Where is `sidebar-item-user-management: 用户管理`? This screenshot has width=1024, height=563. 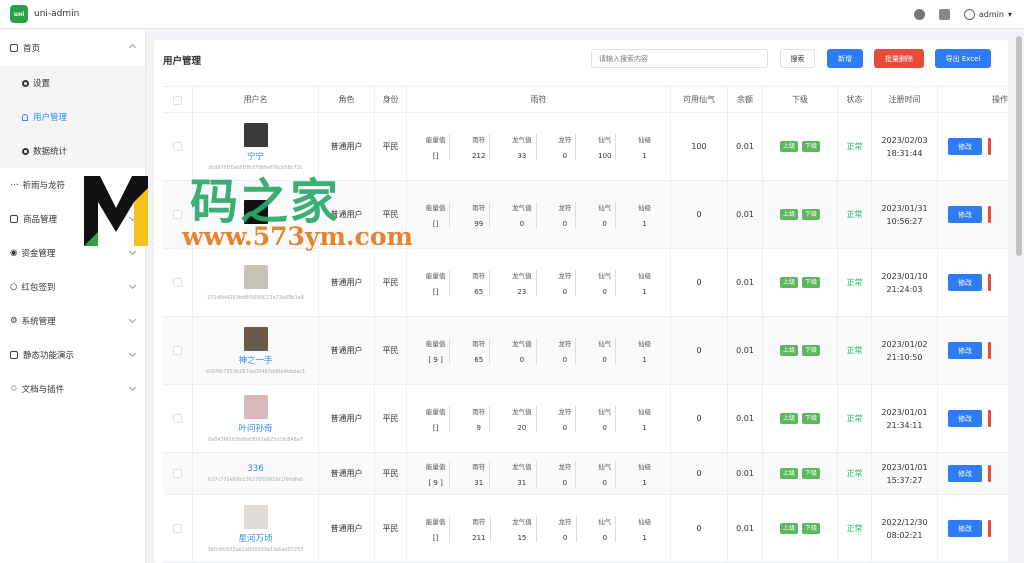 sidebar-item-user-management: 用户管理 is located at coordinates (72, 117).